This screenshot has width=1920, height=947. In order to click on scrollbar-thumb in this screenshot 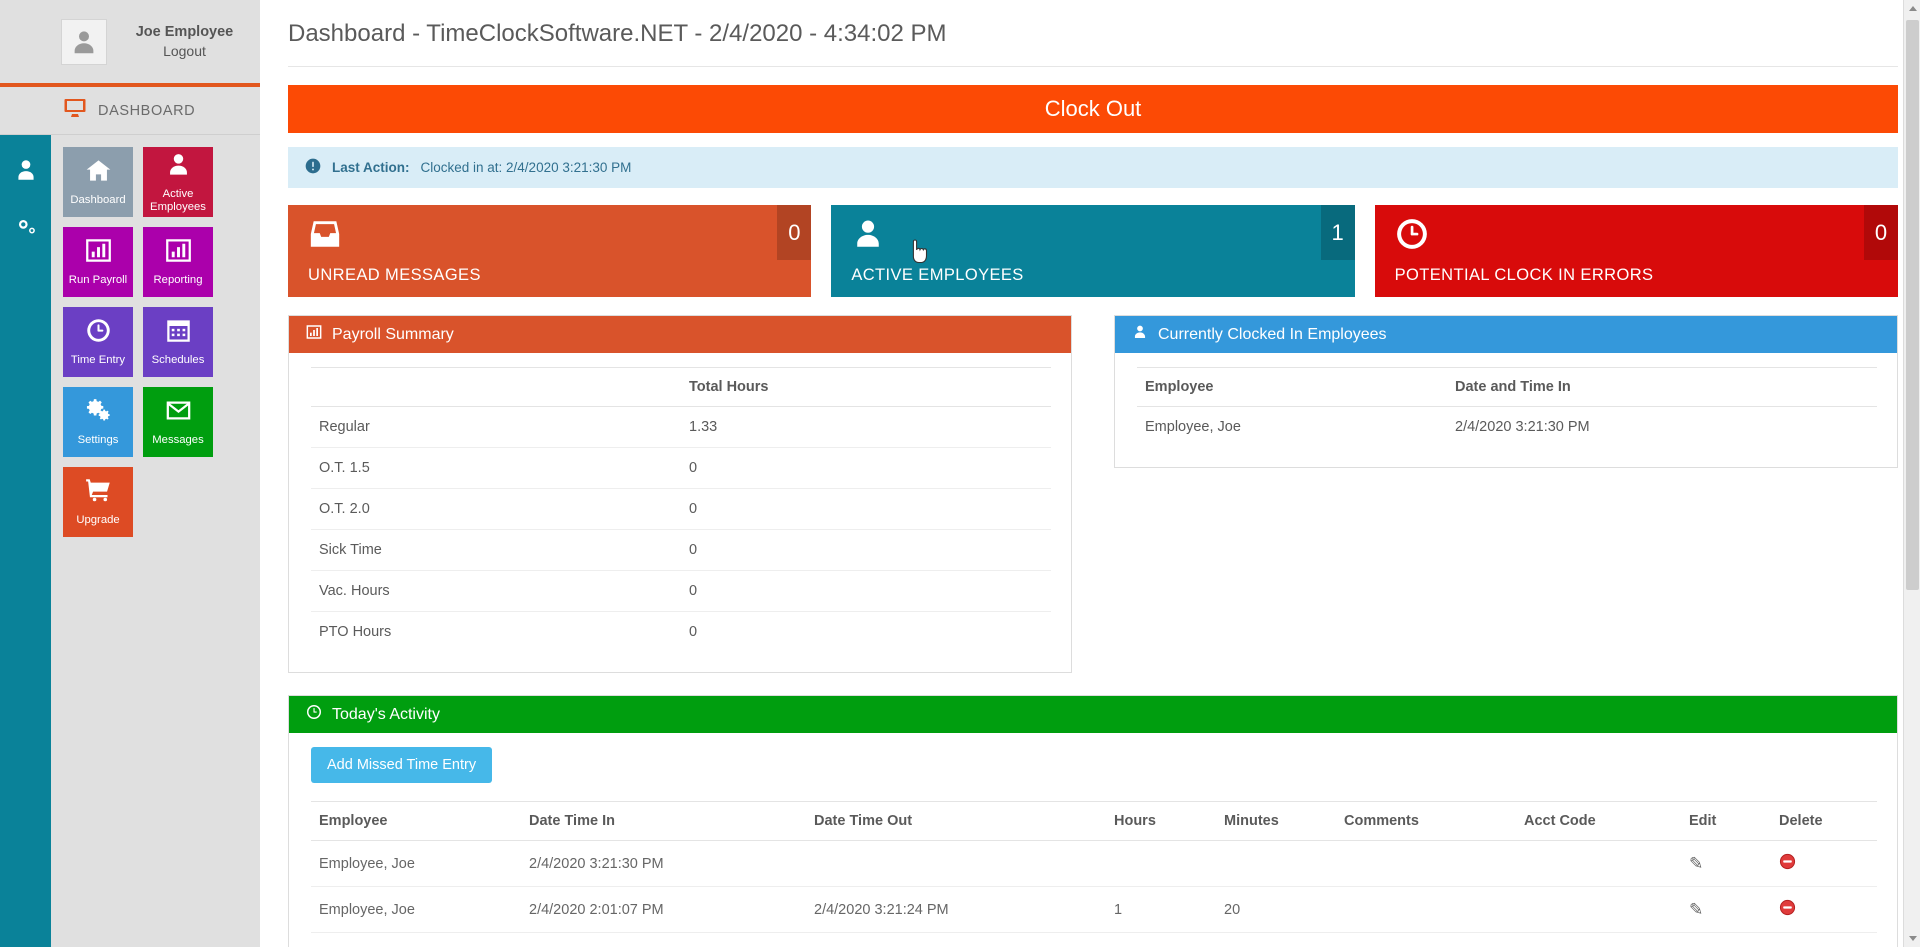, I will do `click(1912, 305)`.